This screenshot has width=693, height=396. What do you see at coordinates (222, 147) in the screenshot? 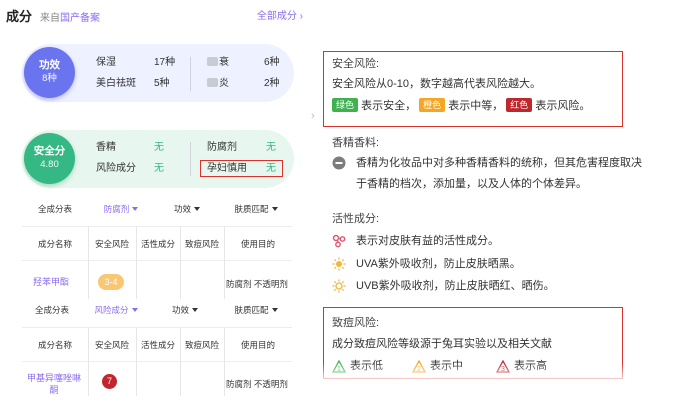
I see `safety-item-name: 防腐剂` at bounding box center [222, 147].